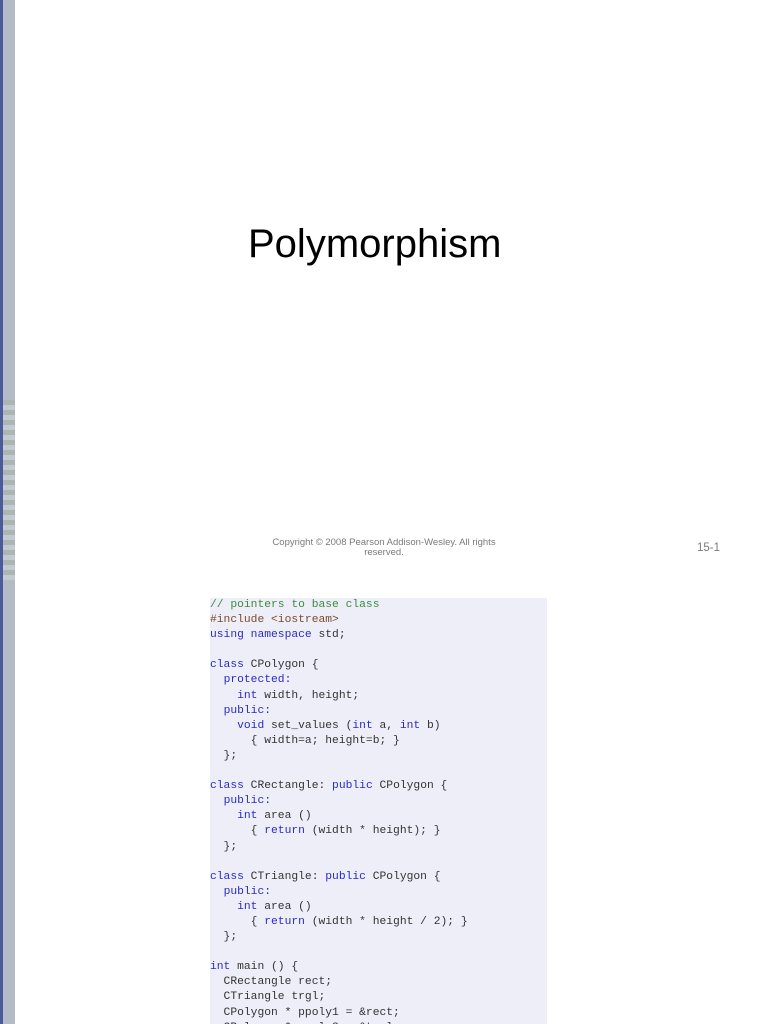 The image size is (768, 1024). What do you see at coordinates (288, 786) in the screenshot?
I see `code-token: CRectangle:` at bounding box center [288, 786].